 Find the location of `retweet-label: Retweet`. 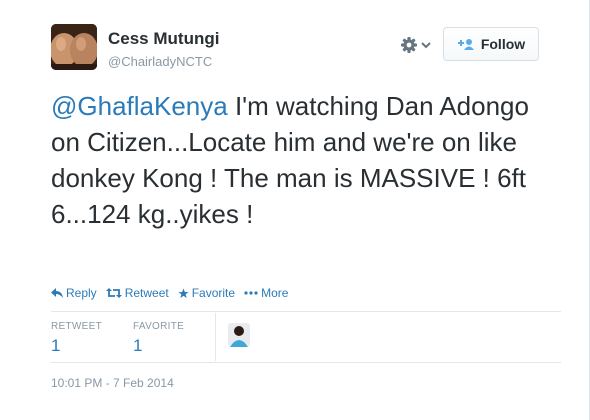

retweet-label: Retweet is located at coordinates (146, 293).